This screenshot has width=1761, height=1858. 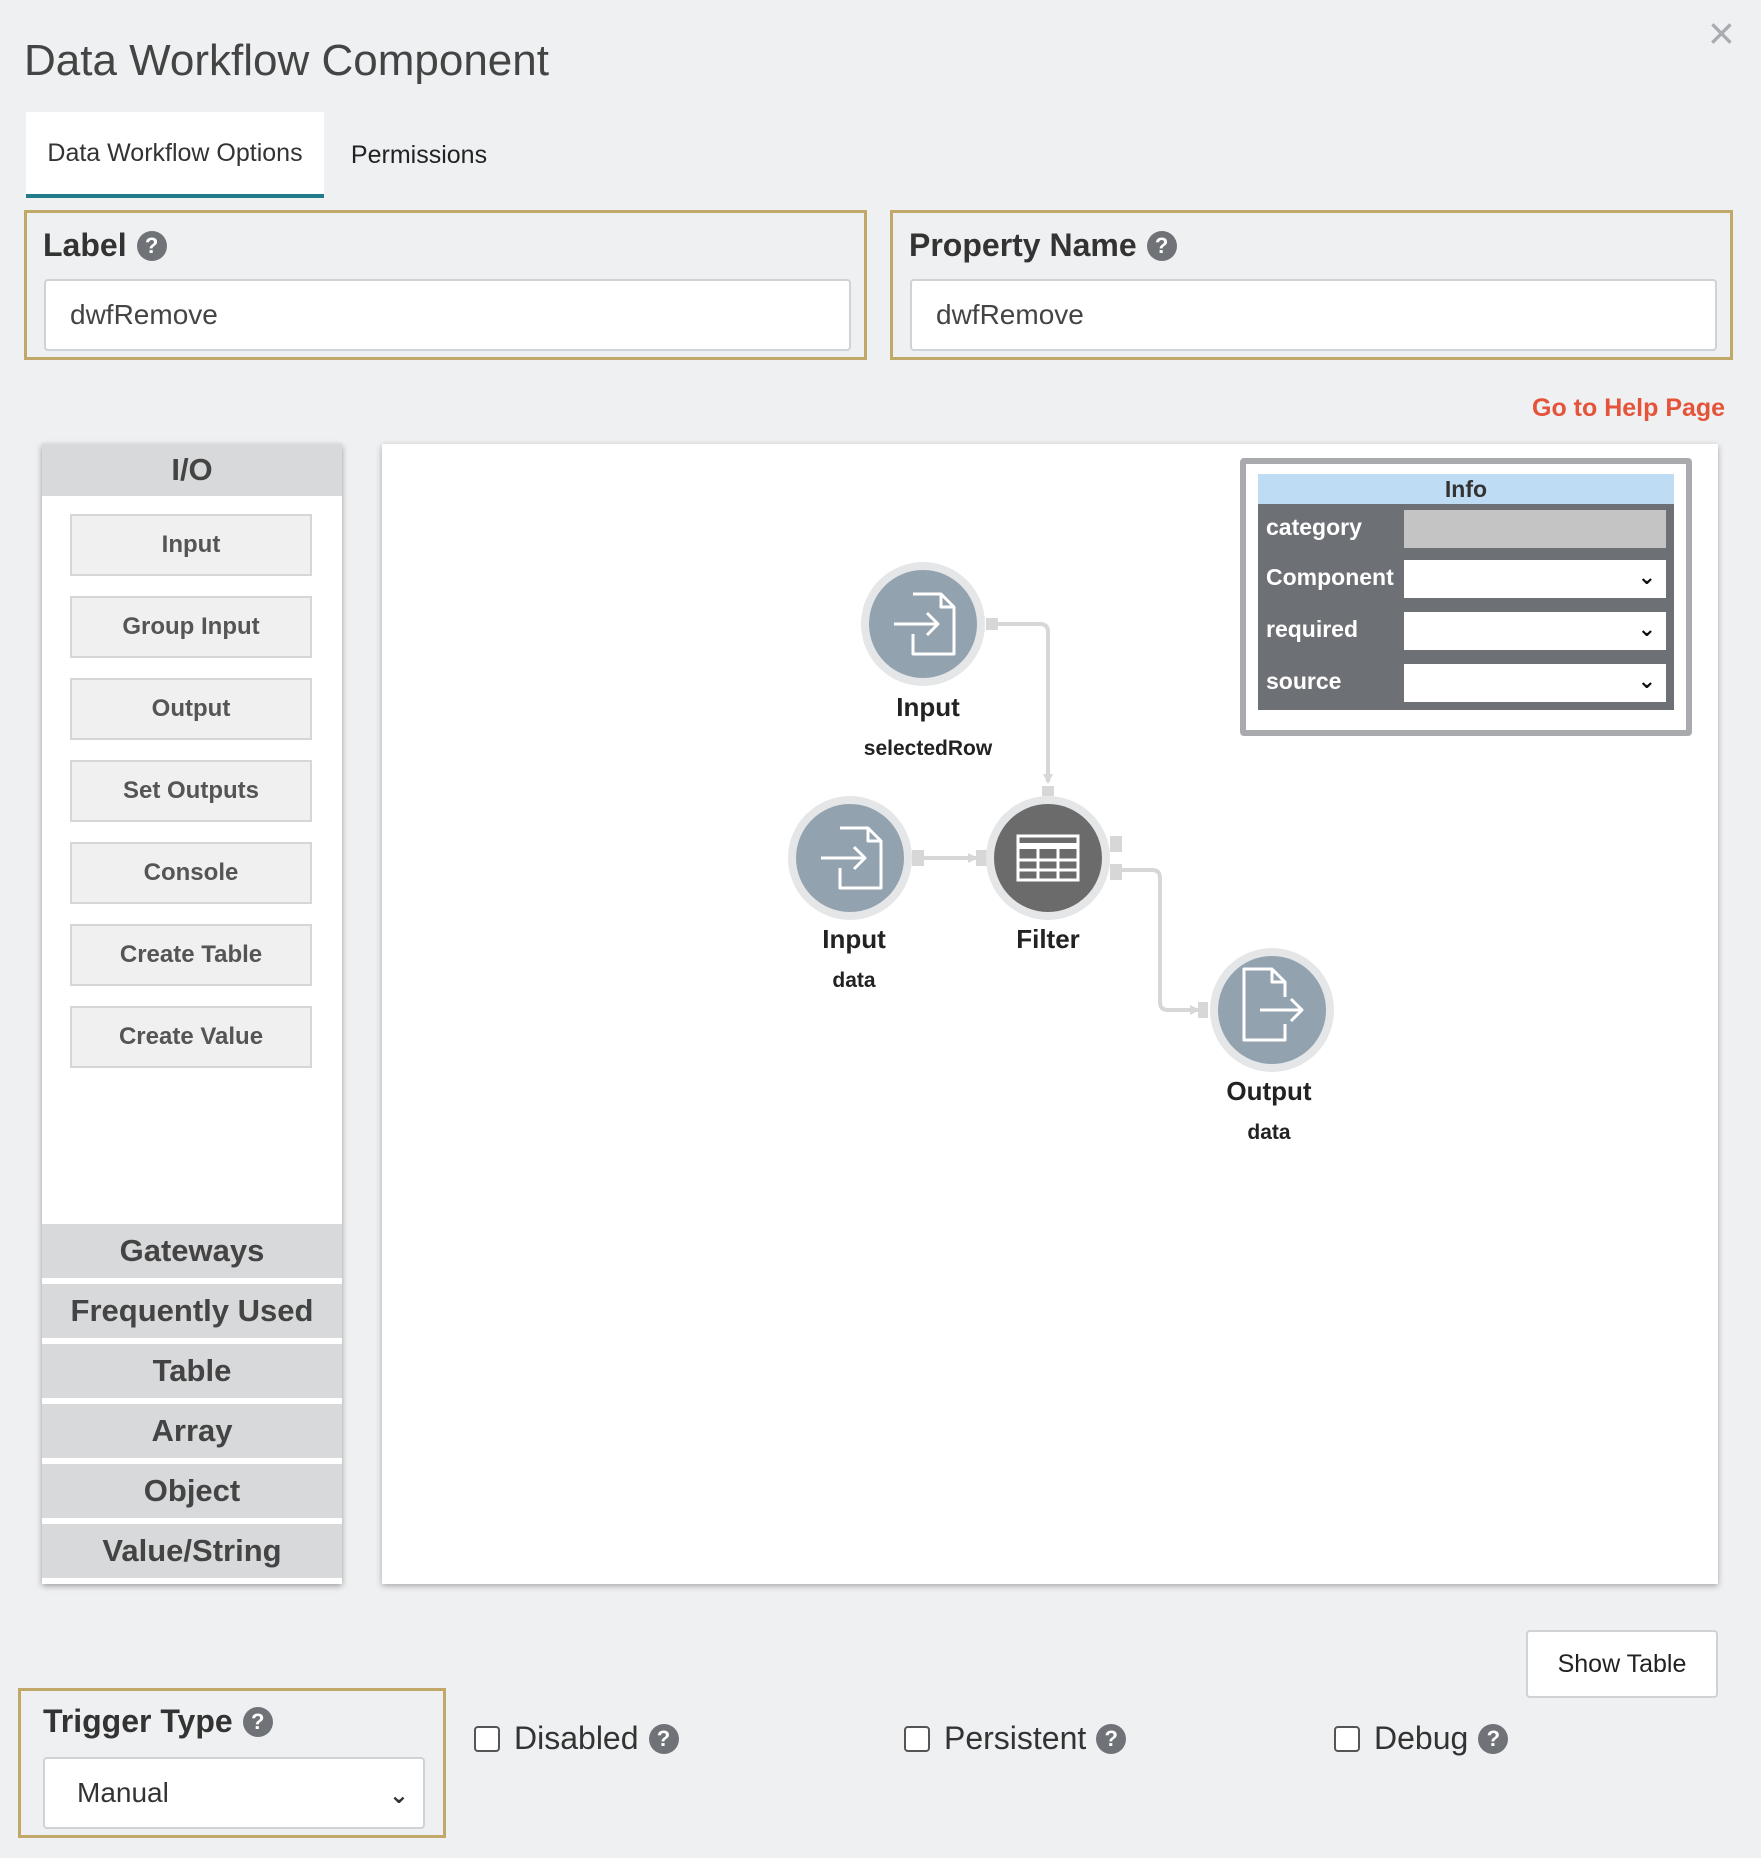 I want to click on trigger-type-label: Trigger Type, so click(x=138, y=1721).